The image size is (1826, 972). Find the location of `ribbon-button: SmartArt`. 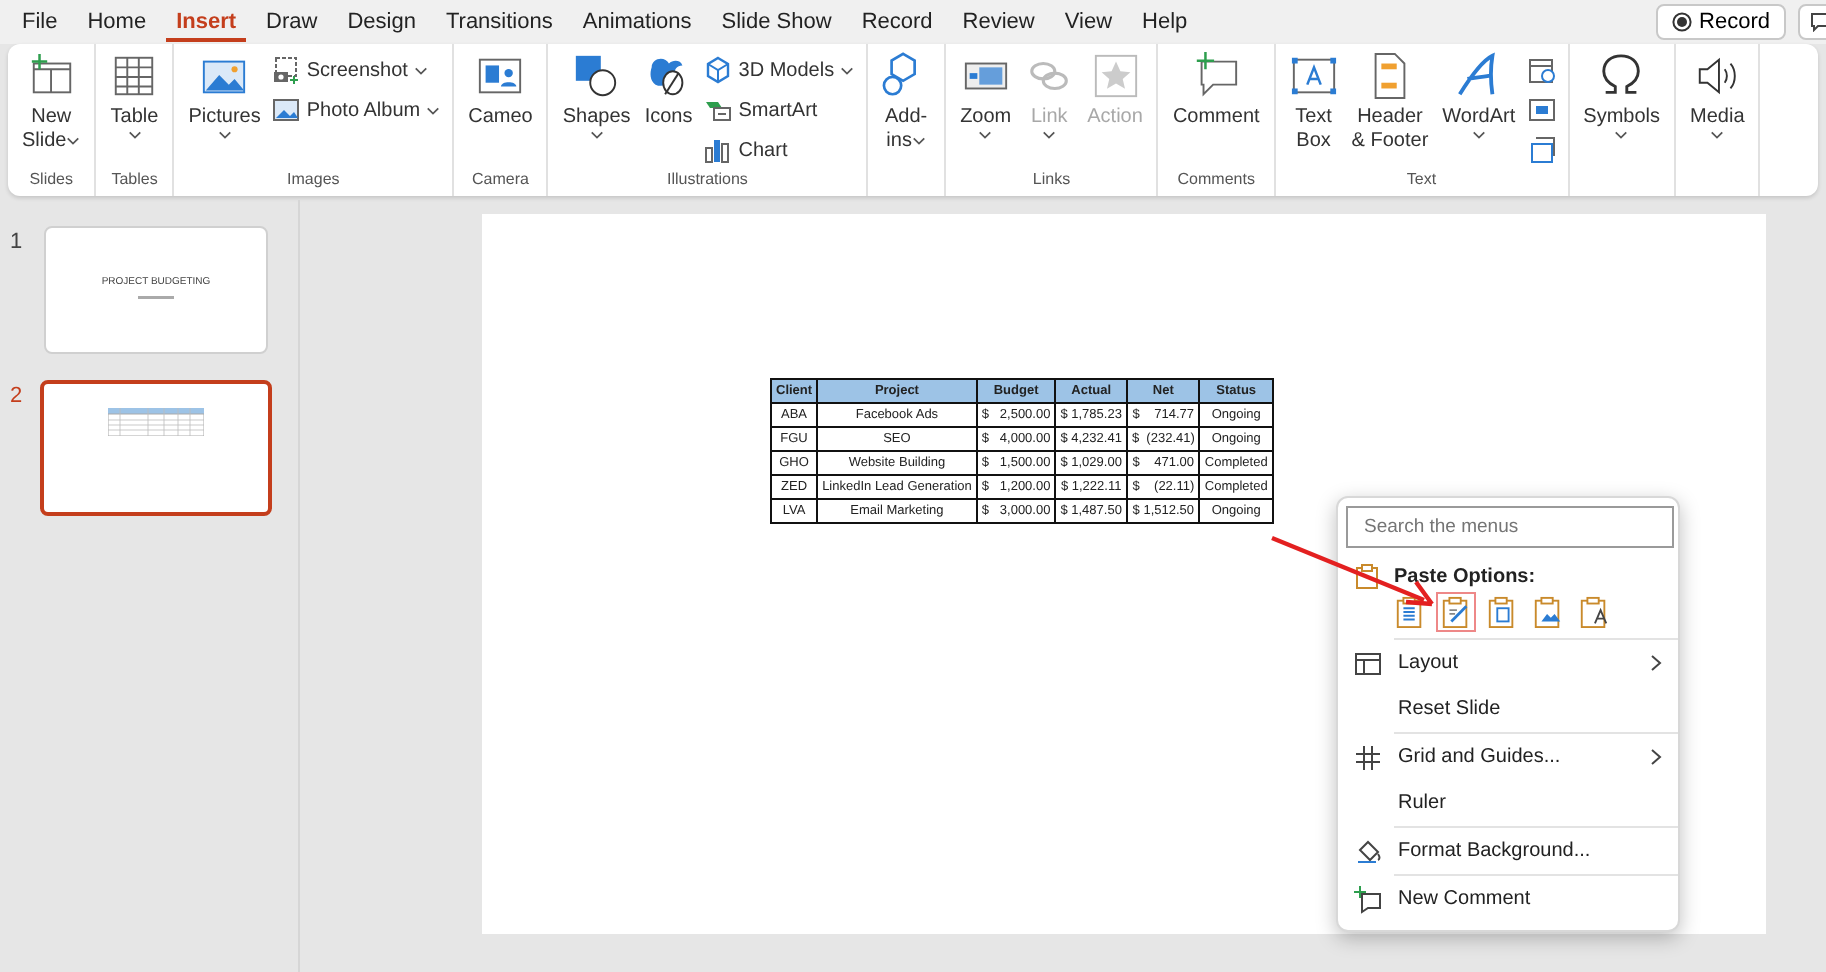

ribbon-button: SmartArt is located at coordinates (779, 110).